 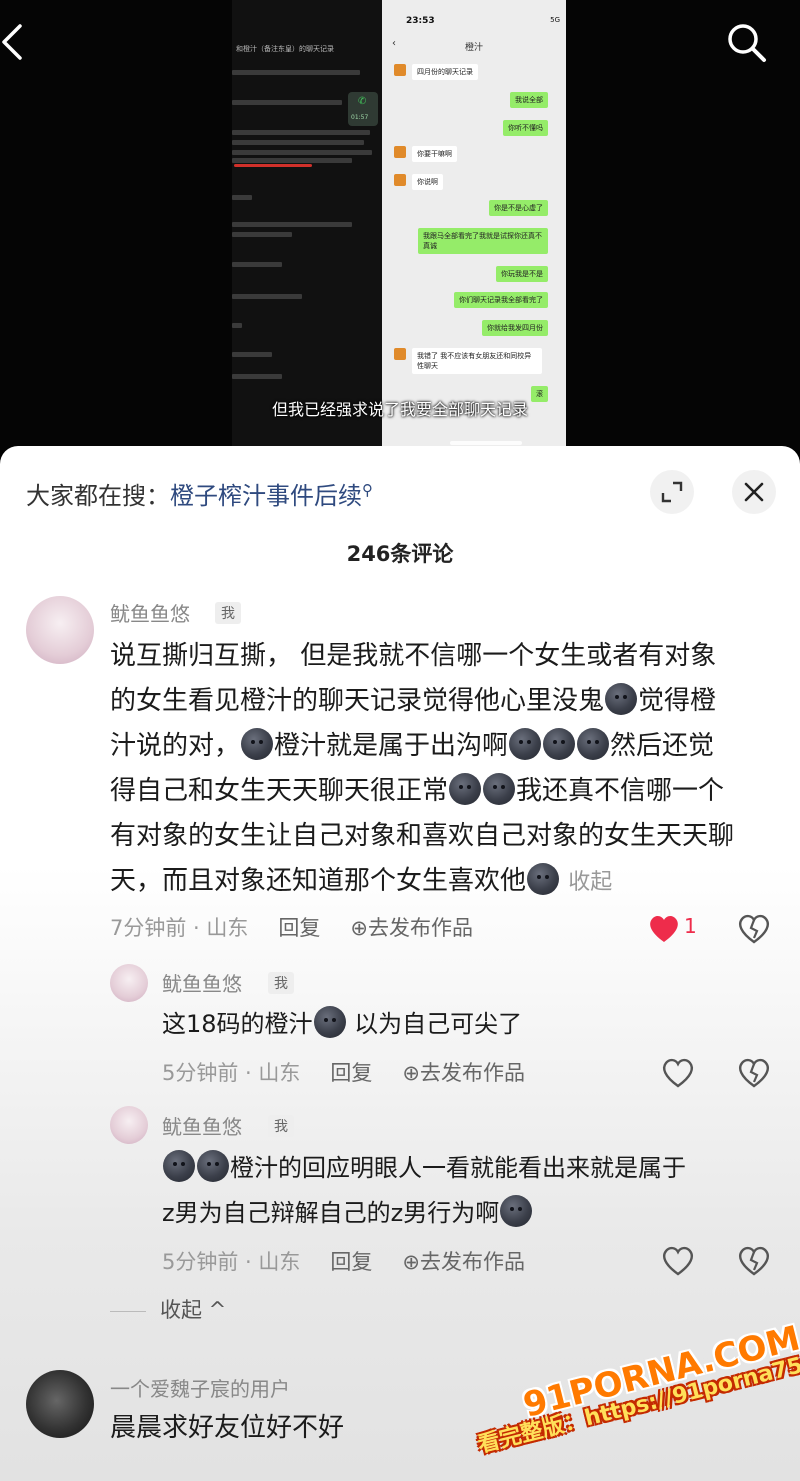 I want to click on comment-text: 橙汁的回应明眼人一看就能看出来就是属于 z男为自己辩解自己的z男行为啊, so click(x=472, y=1191).